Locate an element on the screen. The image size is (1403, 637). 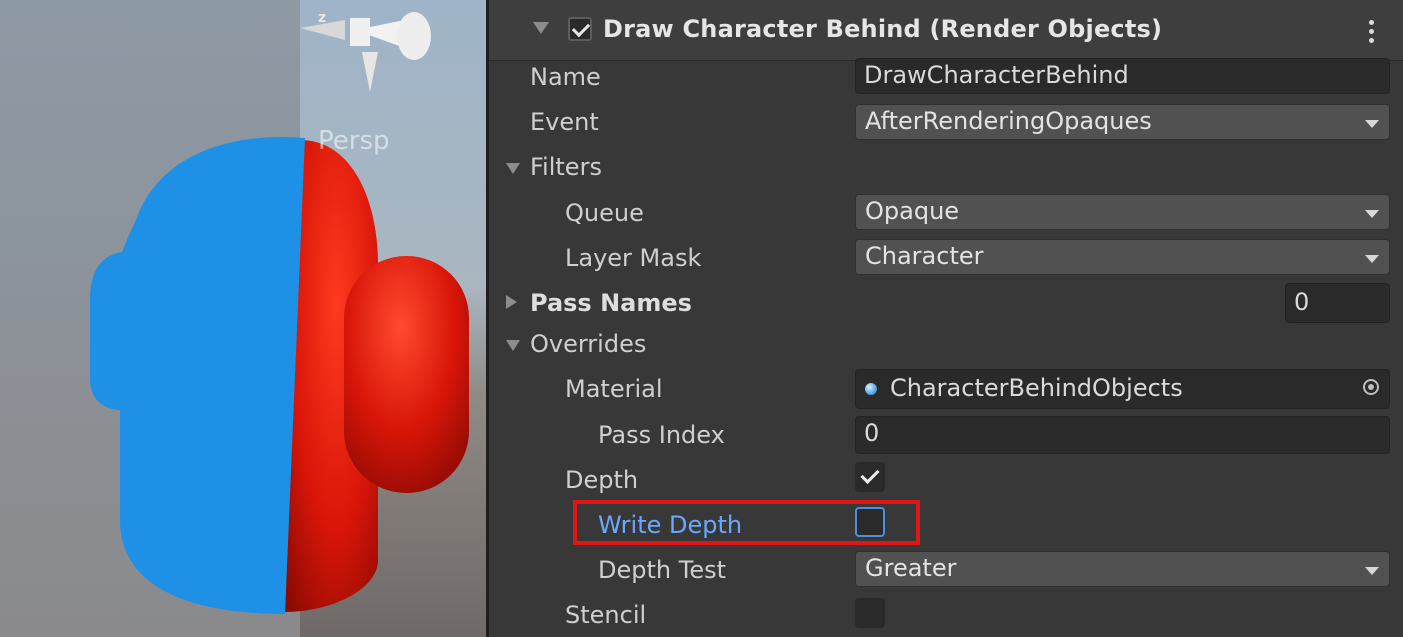
stencil-checkbox is located at coordinates (870, 613).